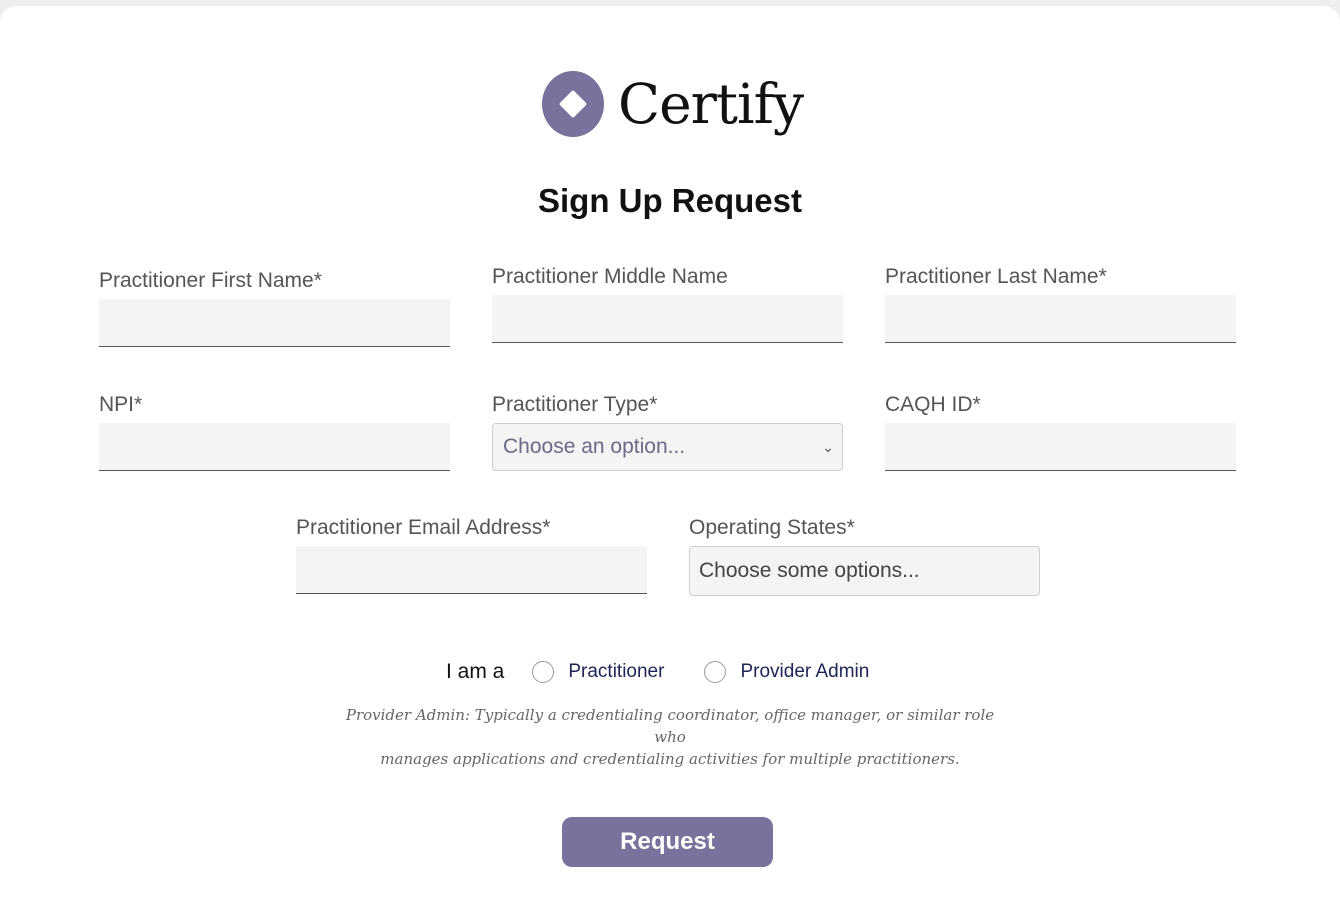 Image resolution: width=1340 pixels, height=905 pixels. I want to click on operating-states-label: Operating States*, so click(772, 527).